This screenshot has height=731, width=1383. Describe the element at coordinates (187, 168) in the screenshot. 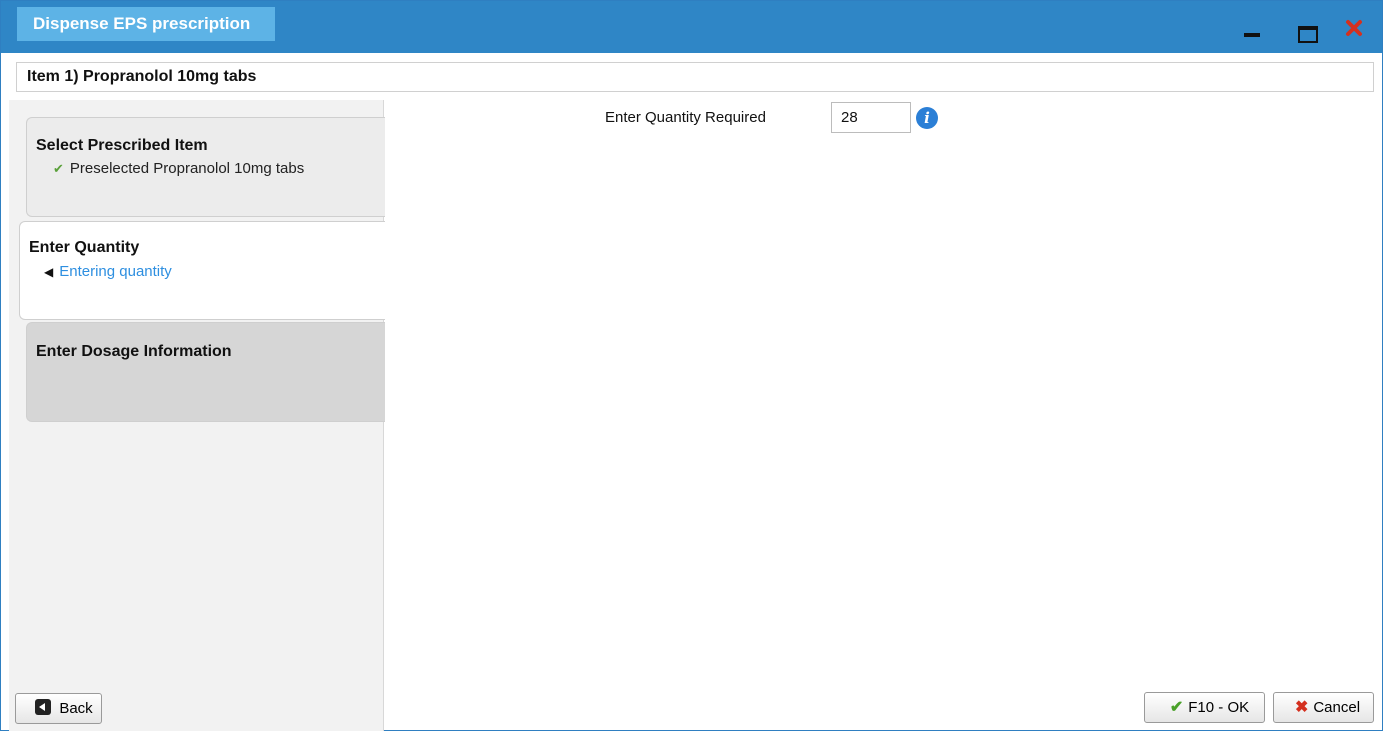

I see `step-subtitle-text: Preselected Propranolol 10mg tabs` at that location.